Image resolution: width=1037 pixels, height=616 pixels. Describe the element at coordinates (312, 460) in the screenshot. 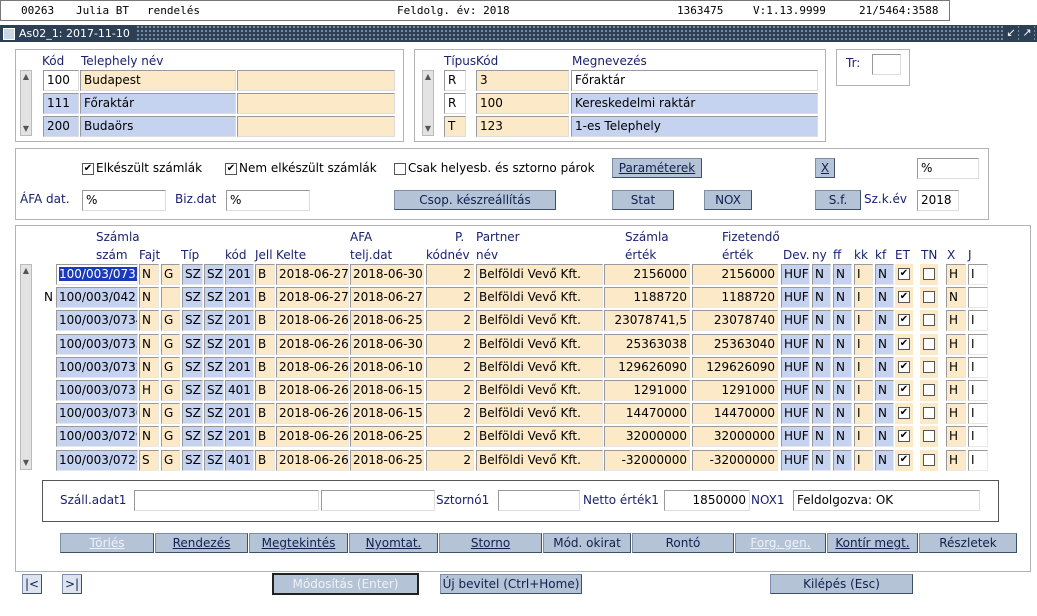

I see `cell-issue-date: 2018-06-26` at that location.